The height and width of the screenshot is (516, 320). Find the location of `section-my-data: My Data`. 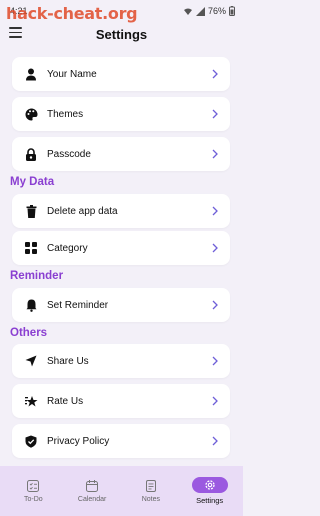

section-my-data: My Data is located at coordinates (32, 182).